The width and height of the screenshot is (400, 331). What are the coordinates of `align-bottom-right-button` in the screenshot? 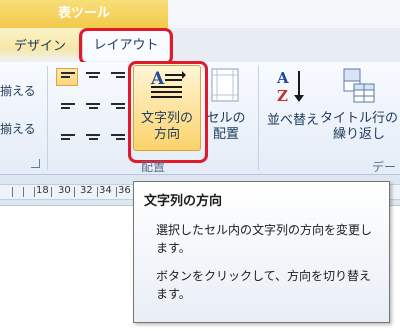 It's located at (117, 135).